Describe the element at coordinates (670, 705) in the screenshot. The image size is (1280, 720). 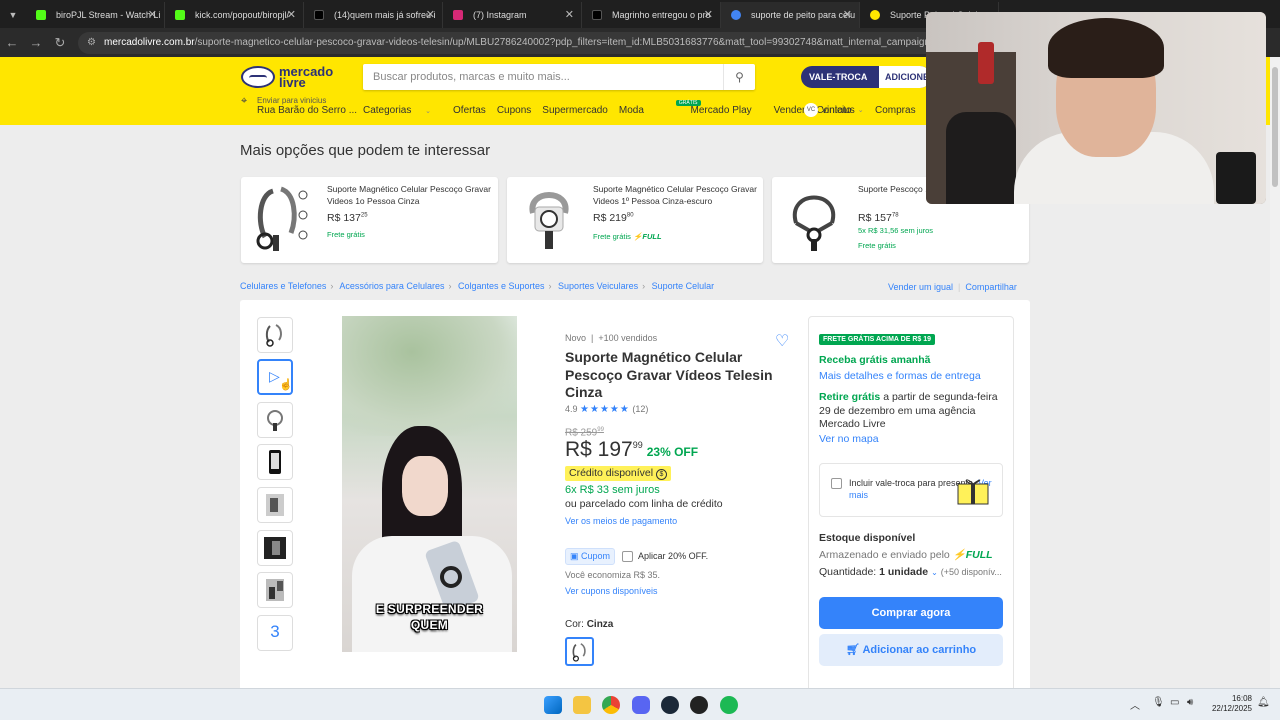
I see `steam-icon` at that location.